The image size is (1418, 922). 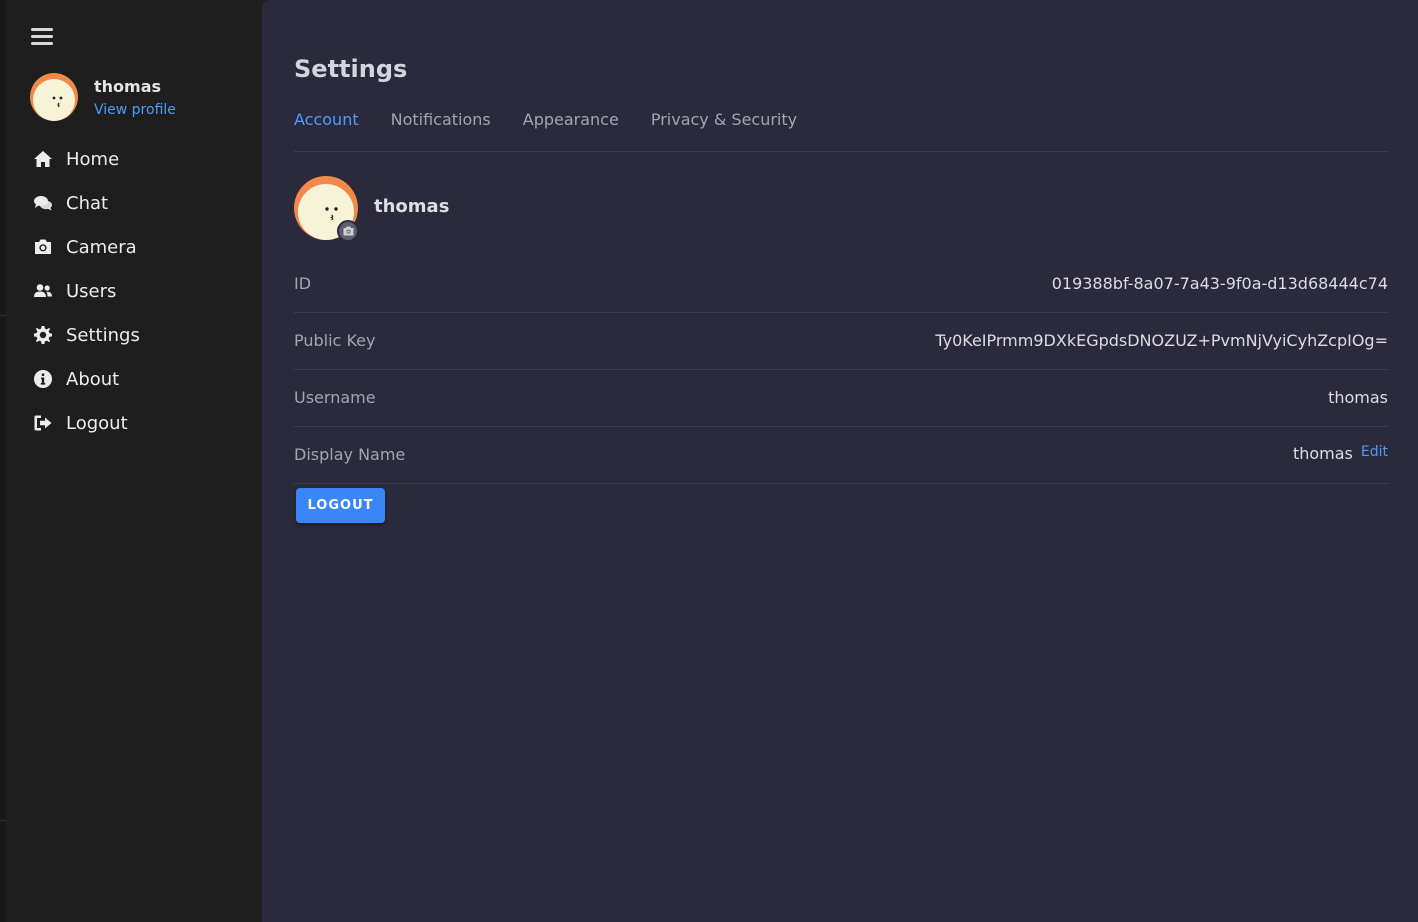 What do you see at coordinates (142, 159) in the screenshot?
I see `sidebar-item-home: Home` at bounding box center [142, 159].